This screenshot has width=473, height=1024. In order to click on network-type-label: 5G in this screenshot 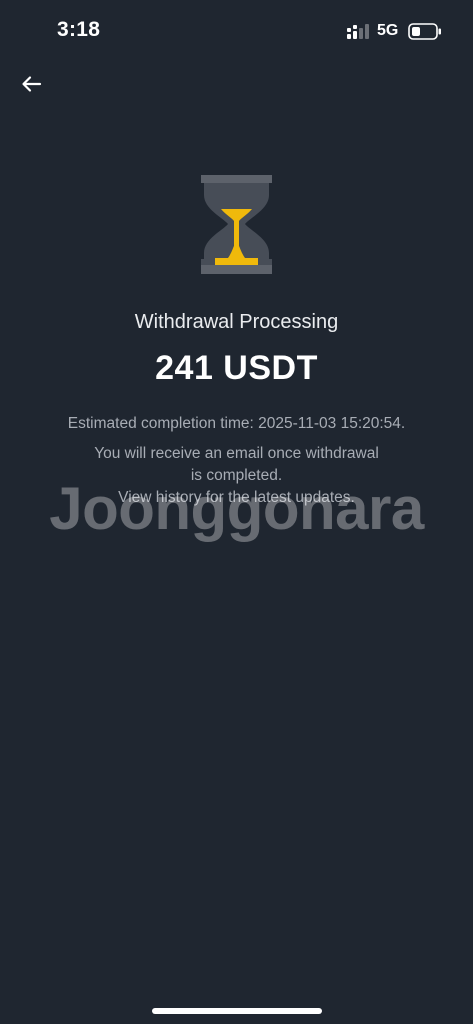, I will do `click(388, 30)`.